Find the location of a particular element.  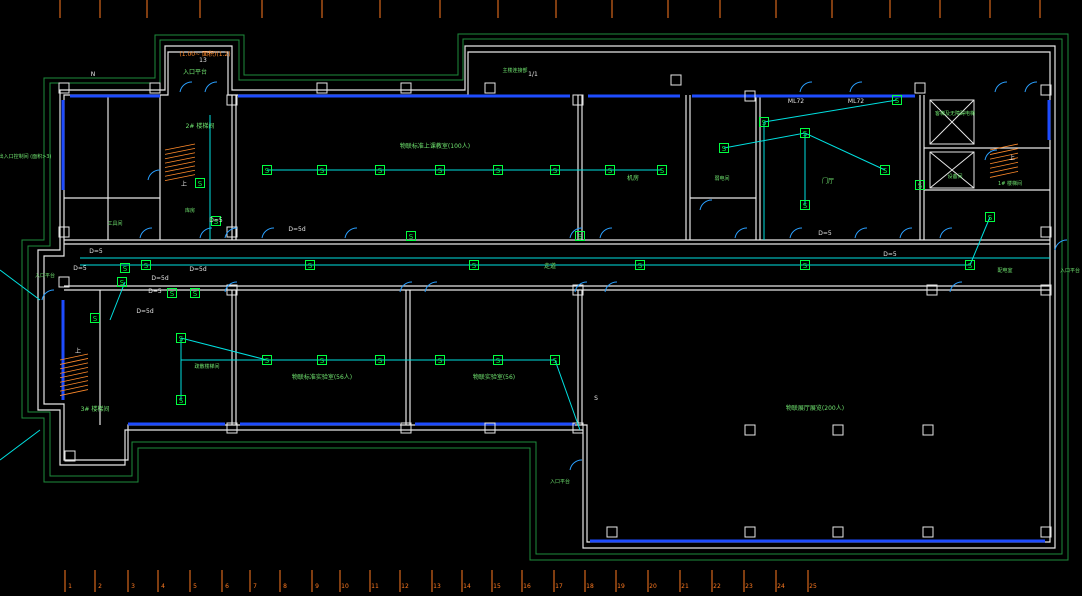

ruler-label: 2 is located at coordinates (100, 586).